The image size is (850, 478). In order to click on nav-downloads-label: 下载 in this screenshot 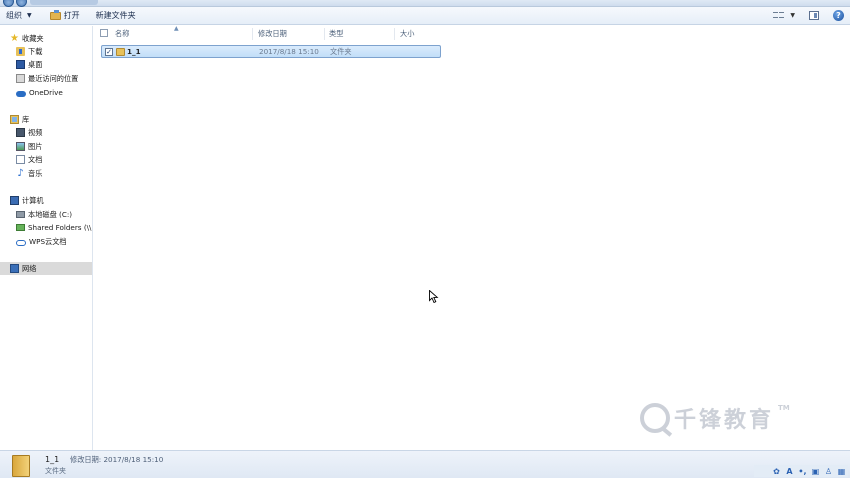, I will do `click(35, 51)`.